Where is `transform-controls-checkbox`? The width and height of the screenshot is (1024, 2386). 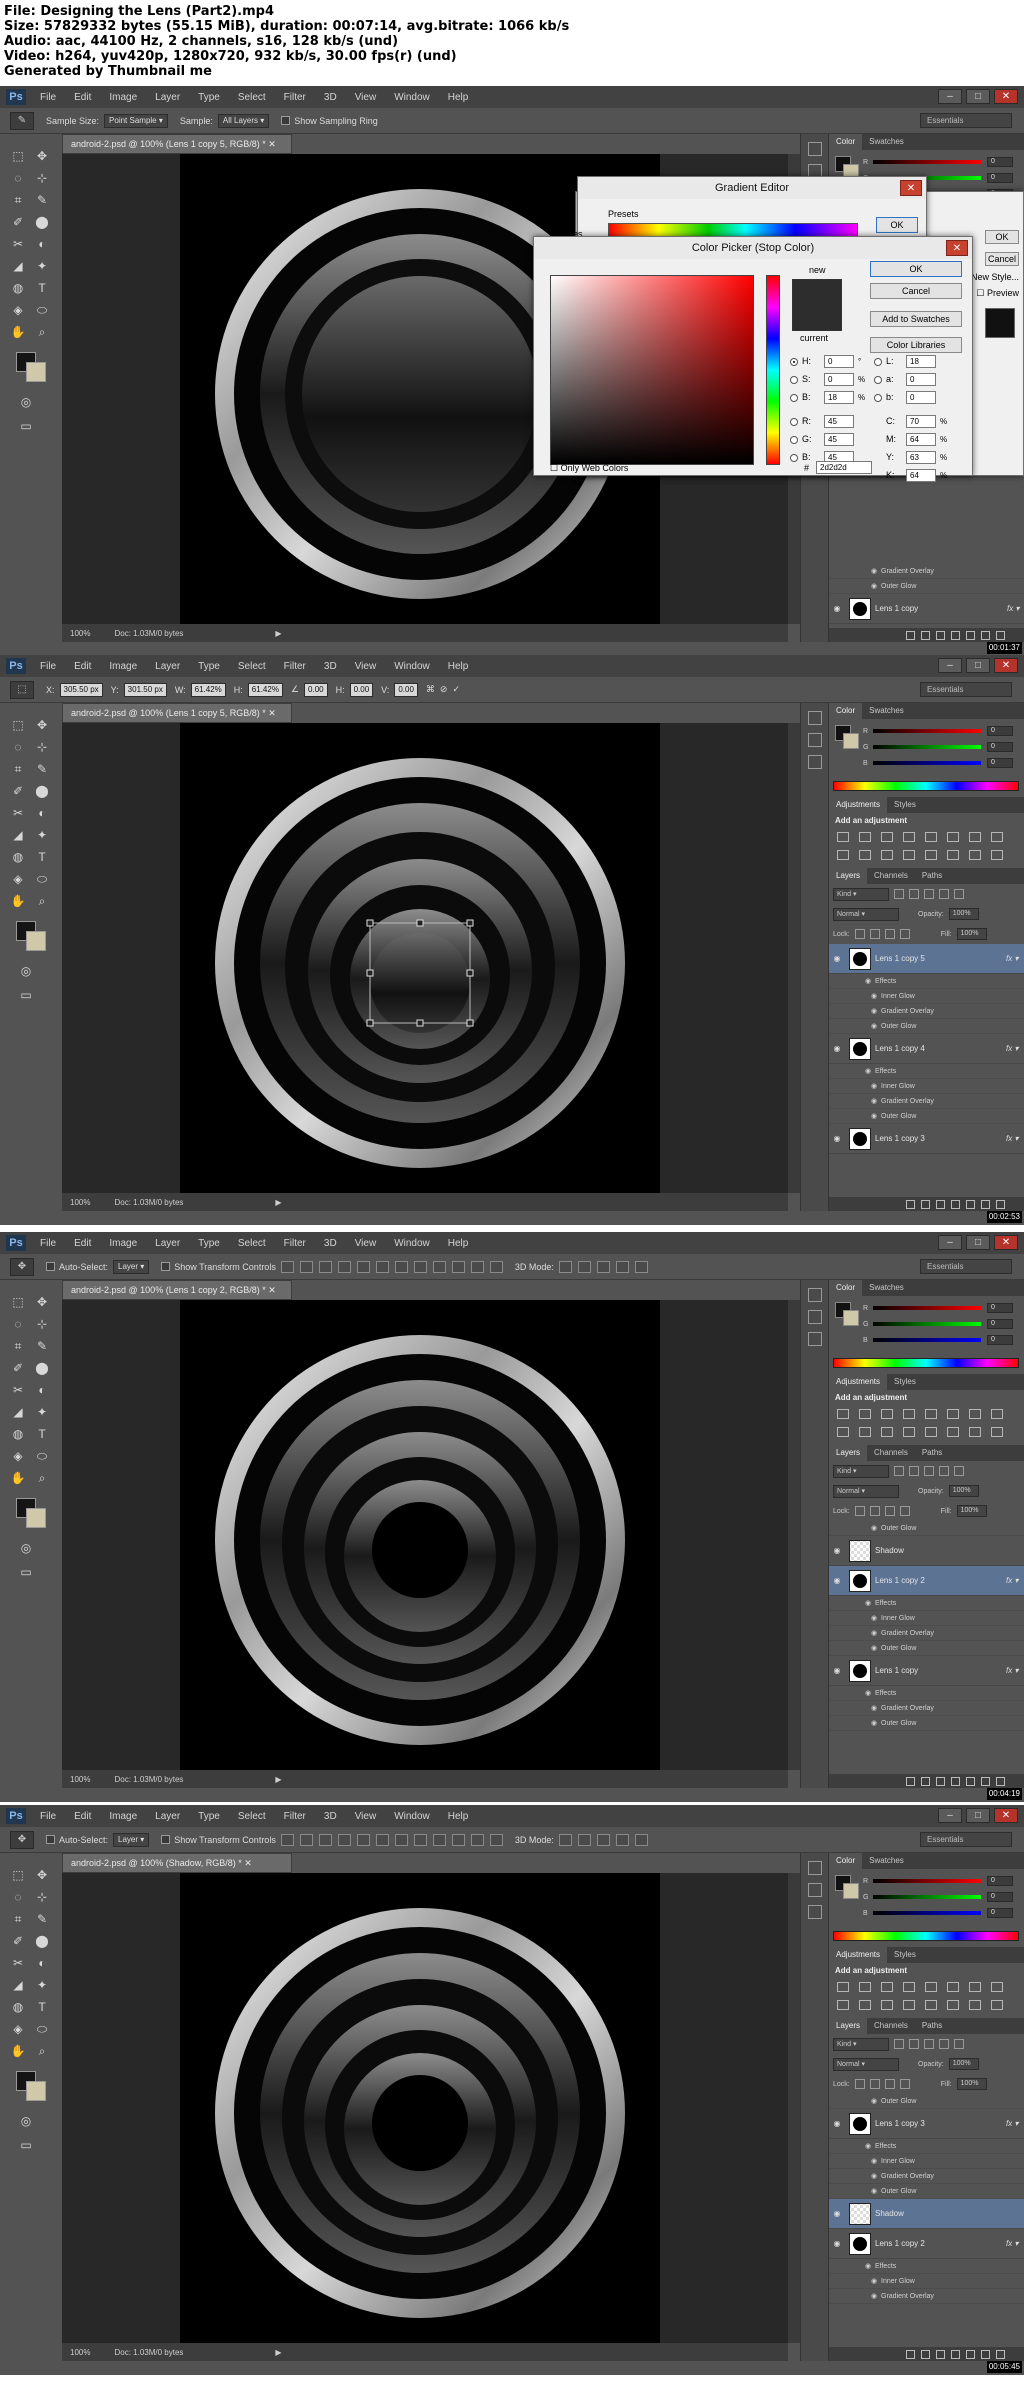 transform-controls-checkbox is located at coordinates (166, 1839).